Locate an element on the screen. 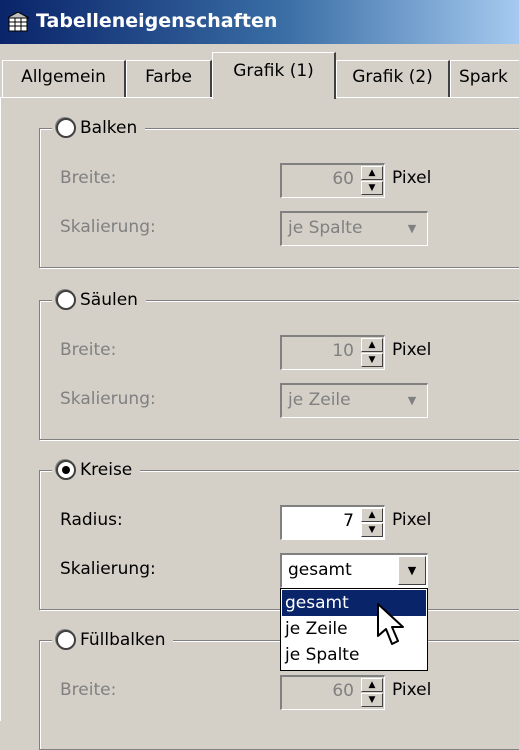  tab-label: Allgemein is located at coordinates (63, 77).